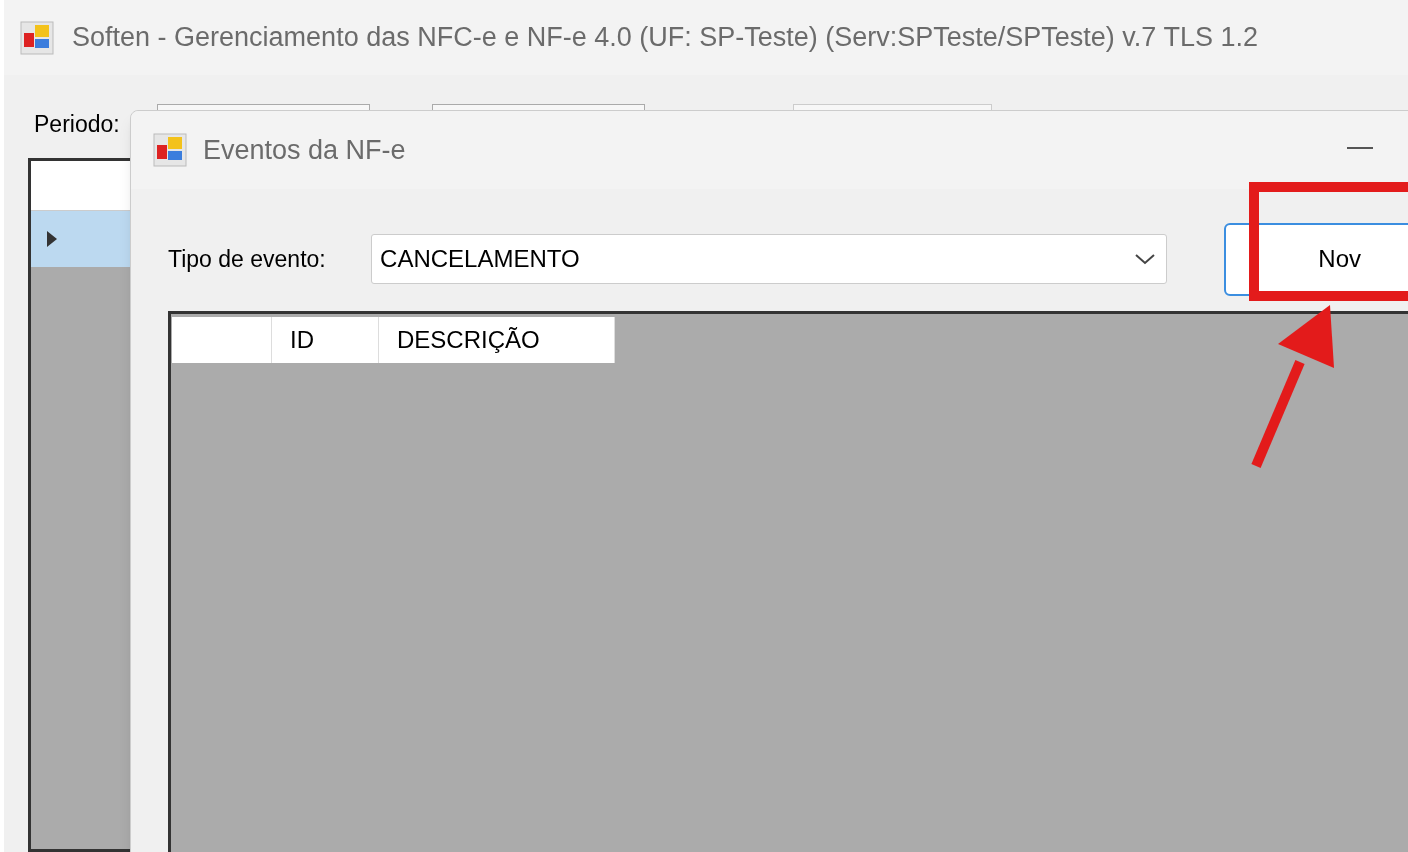  What do you see at coordinates (325, 340) in the screenshot?
I see `column-header: ID` at bounding box center [325, 340].